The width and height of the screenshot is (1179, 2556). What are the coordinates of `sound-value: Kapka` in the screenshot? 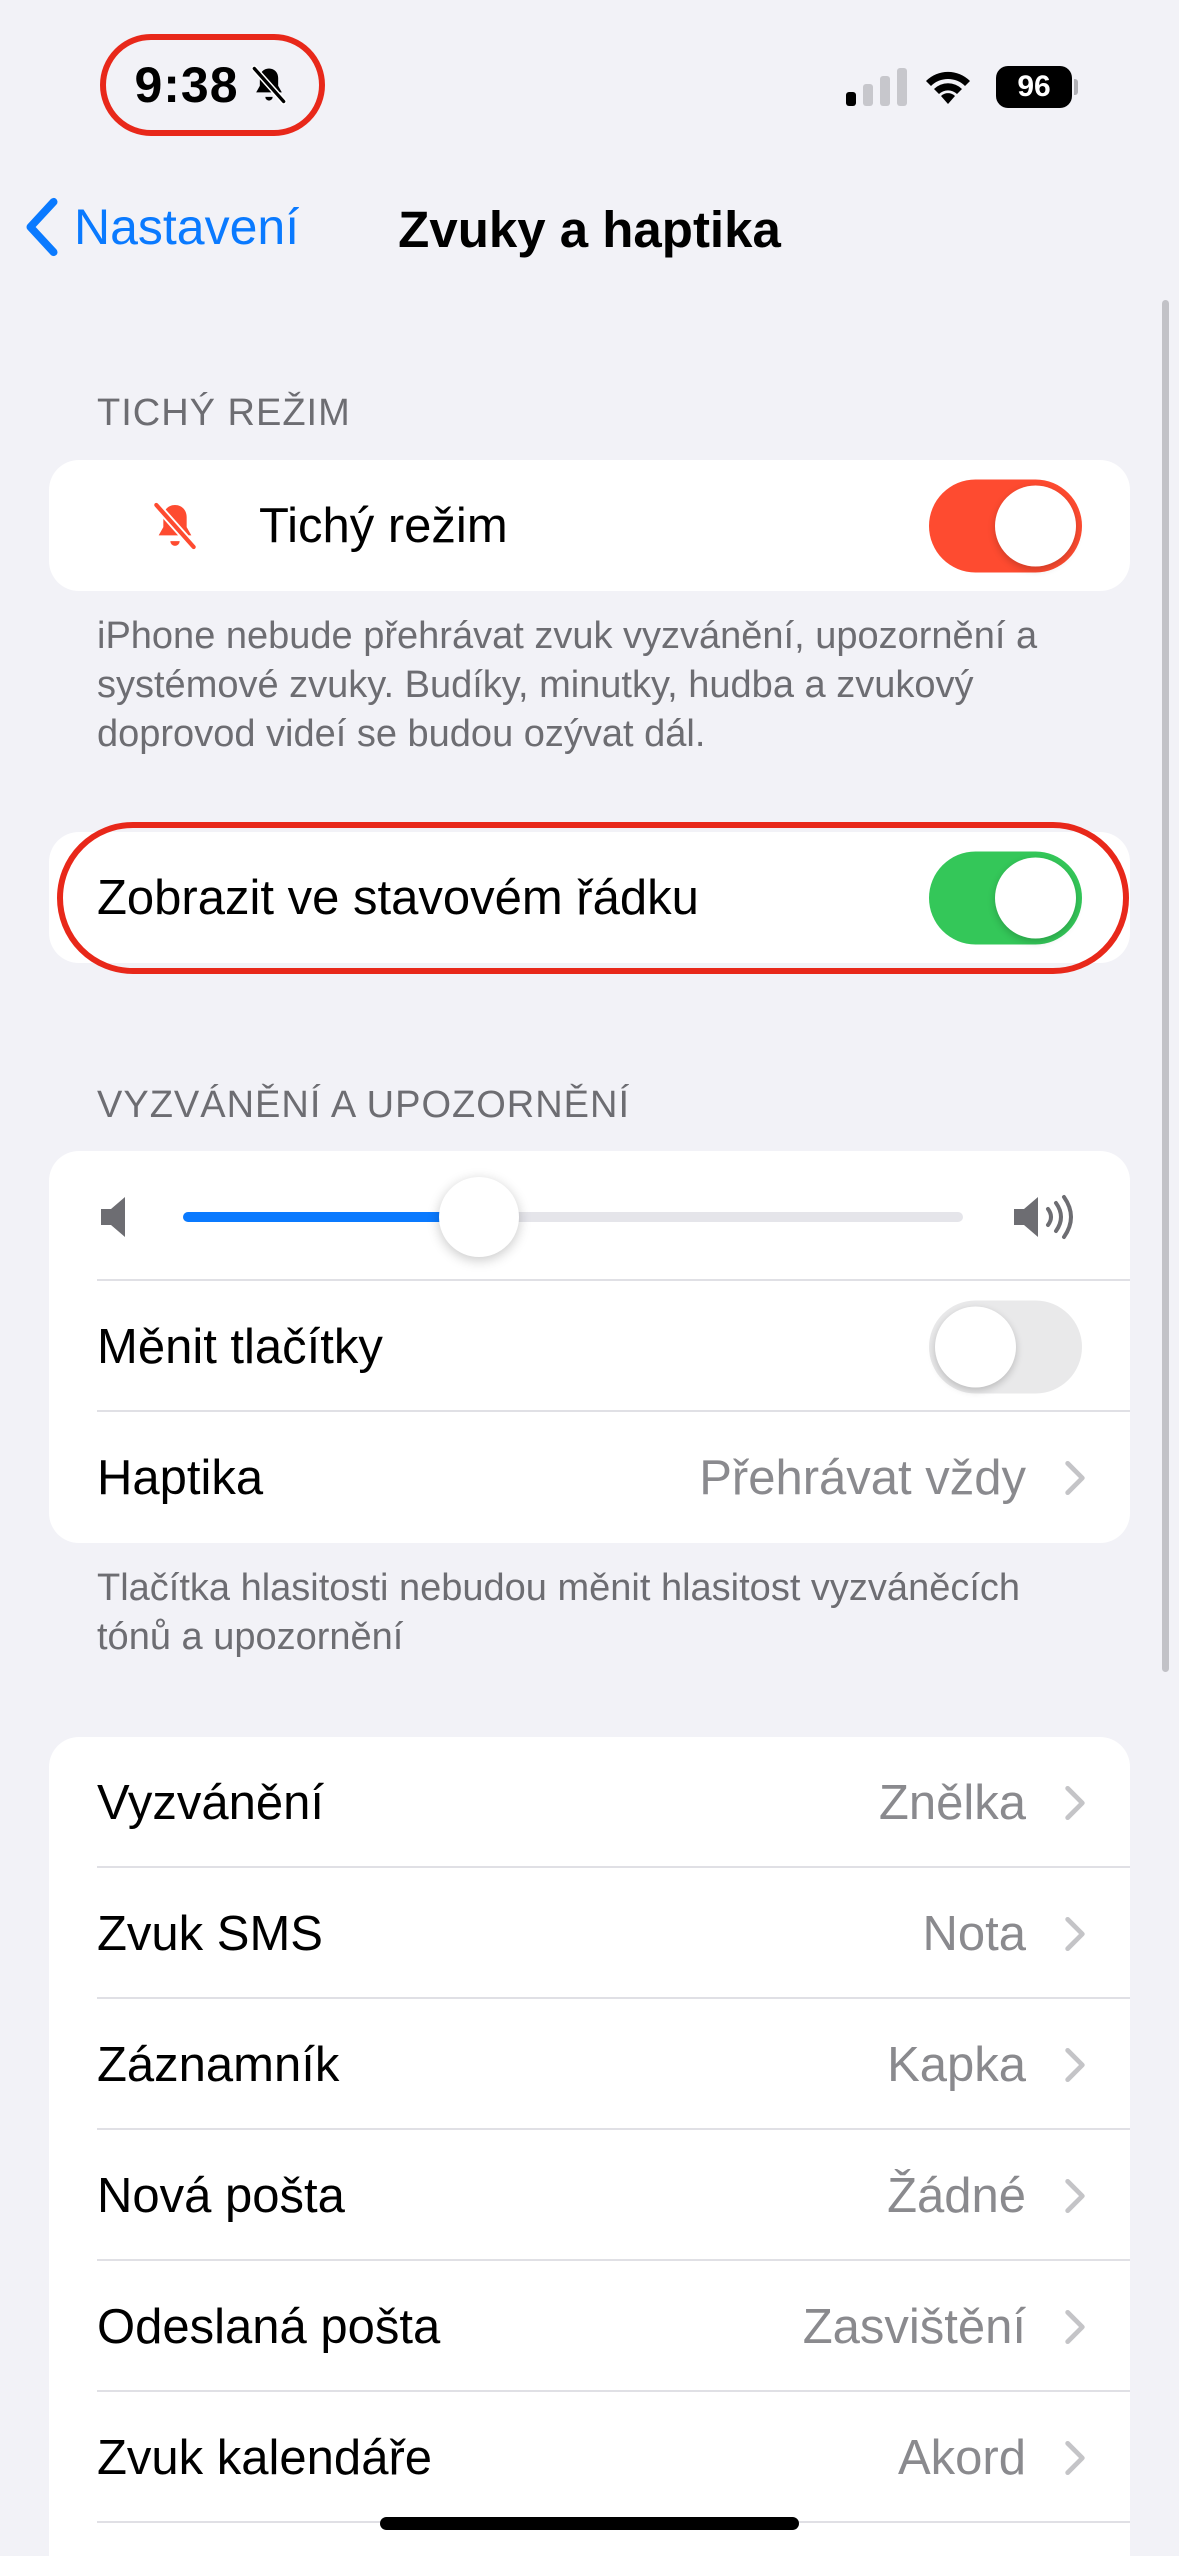 It's located at (956, 2064).